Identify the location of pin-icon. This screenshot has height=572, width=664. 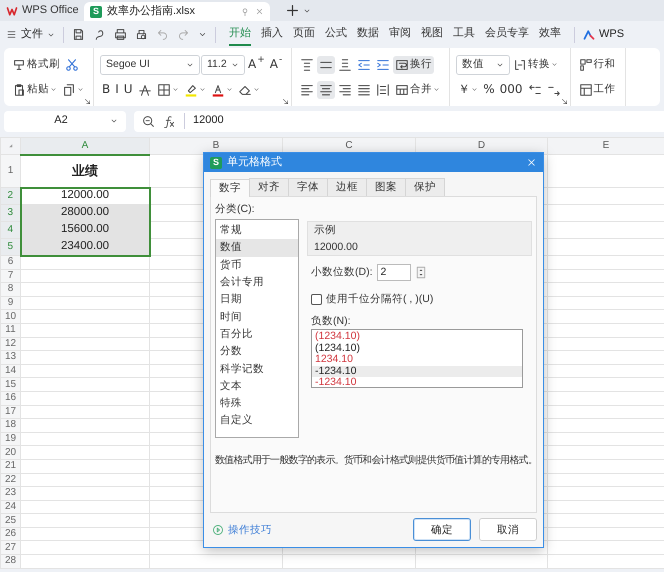
(245, 11).